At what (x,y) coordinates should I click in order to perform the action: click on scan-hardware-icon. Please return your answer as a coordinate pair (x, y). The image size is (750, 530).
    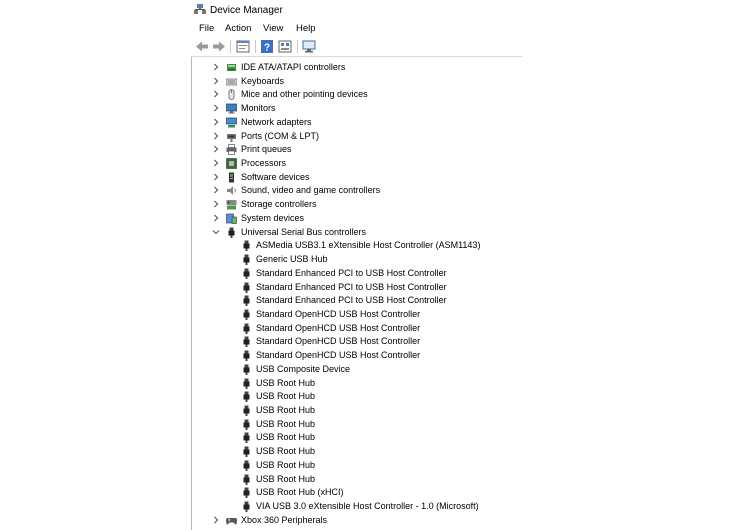
    Looking at the image, I should click on (309, 46).